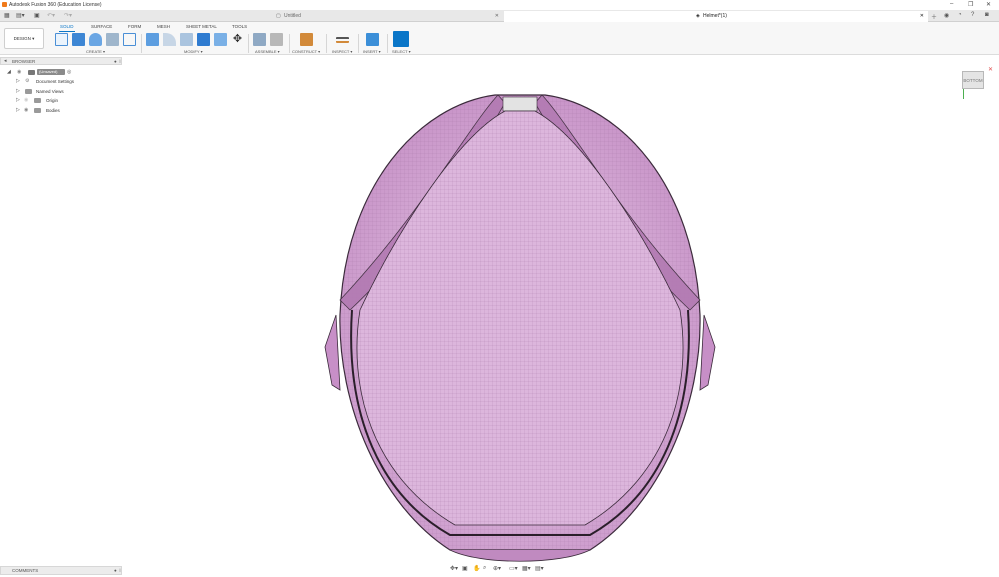 The image size is (999, 577). Describe the element at coordinates (163, 26) in the screenshot. I see `tab-mesh: MESH` at that location.